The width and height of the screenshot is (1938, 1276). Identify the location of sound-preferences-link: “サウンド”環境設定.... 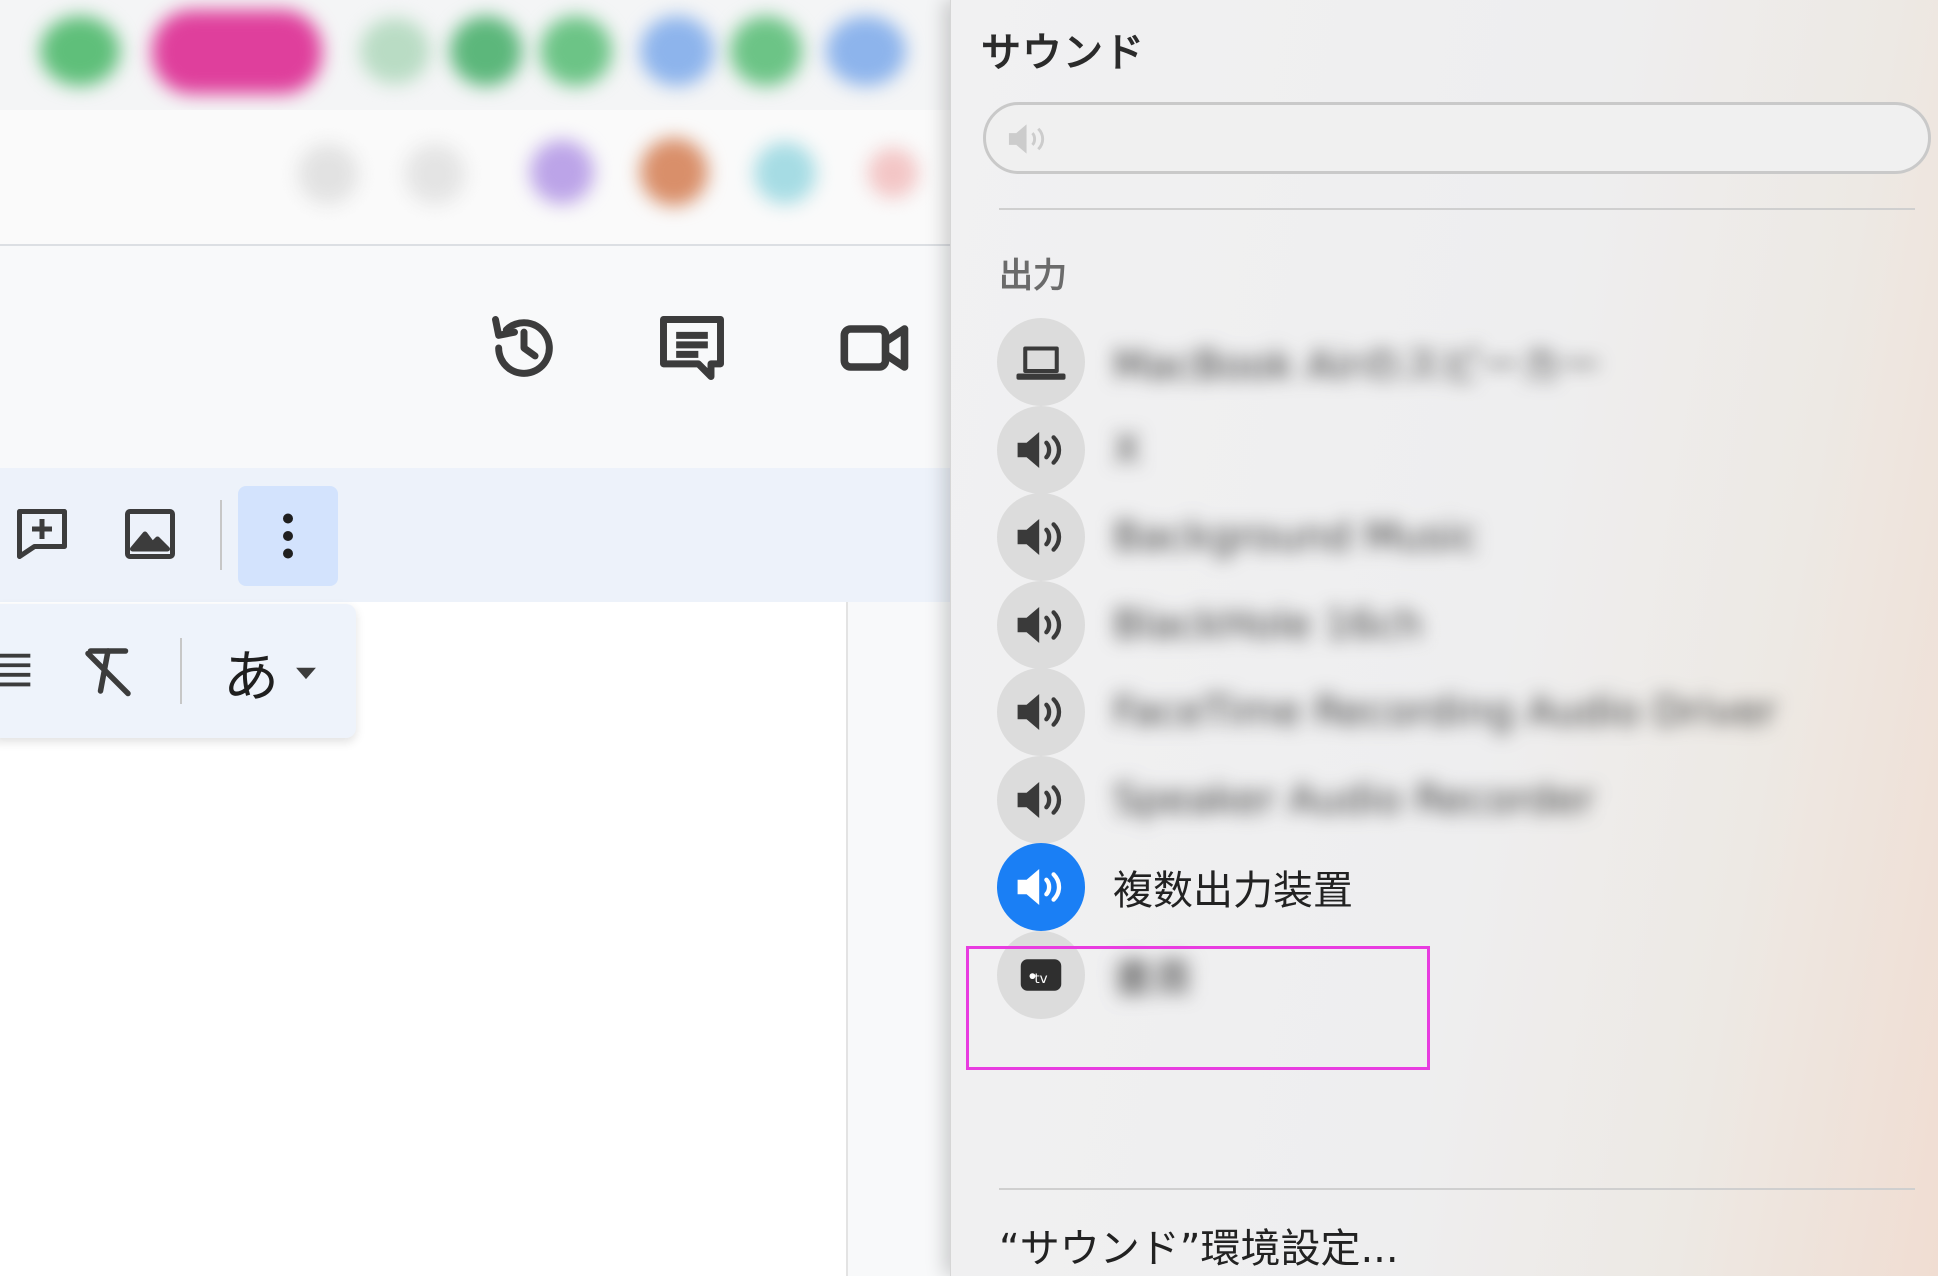
(1199, 1245).